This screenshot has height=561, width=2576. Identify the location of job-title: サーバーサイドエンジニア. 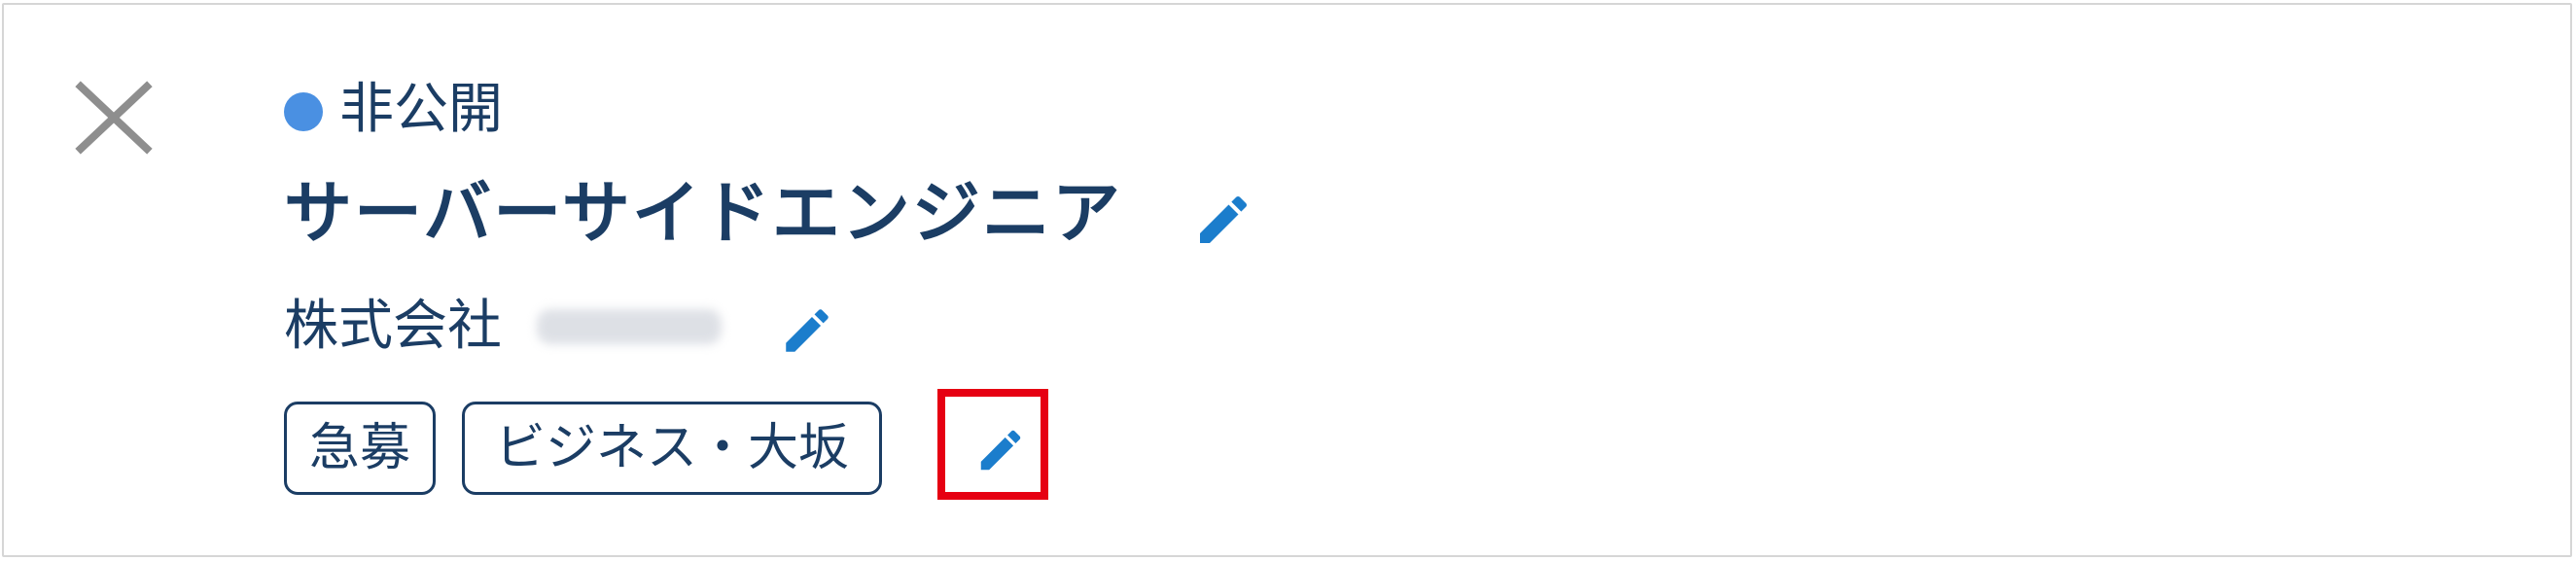
(703, 213).